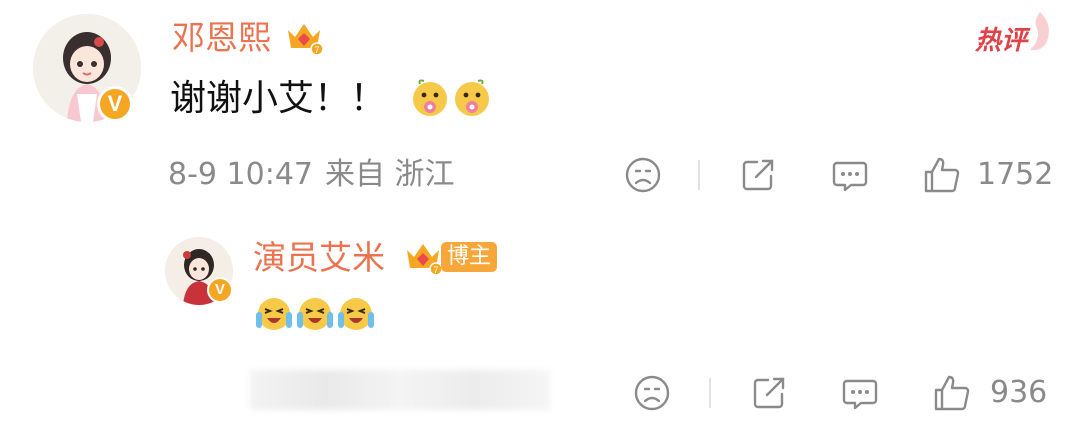  I want to click on commenter-username: 邓恩熙, so click(221, 38).